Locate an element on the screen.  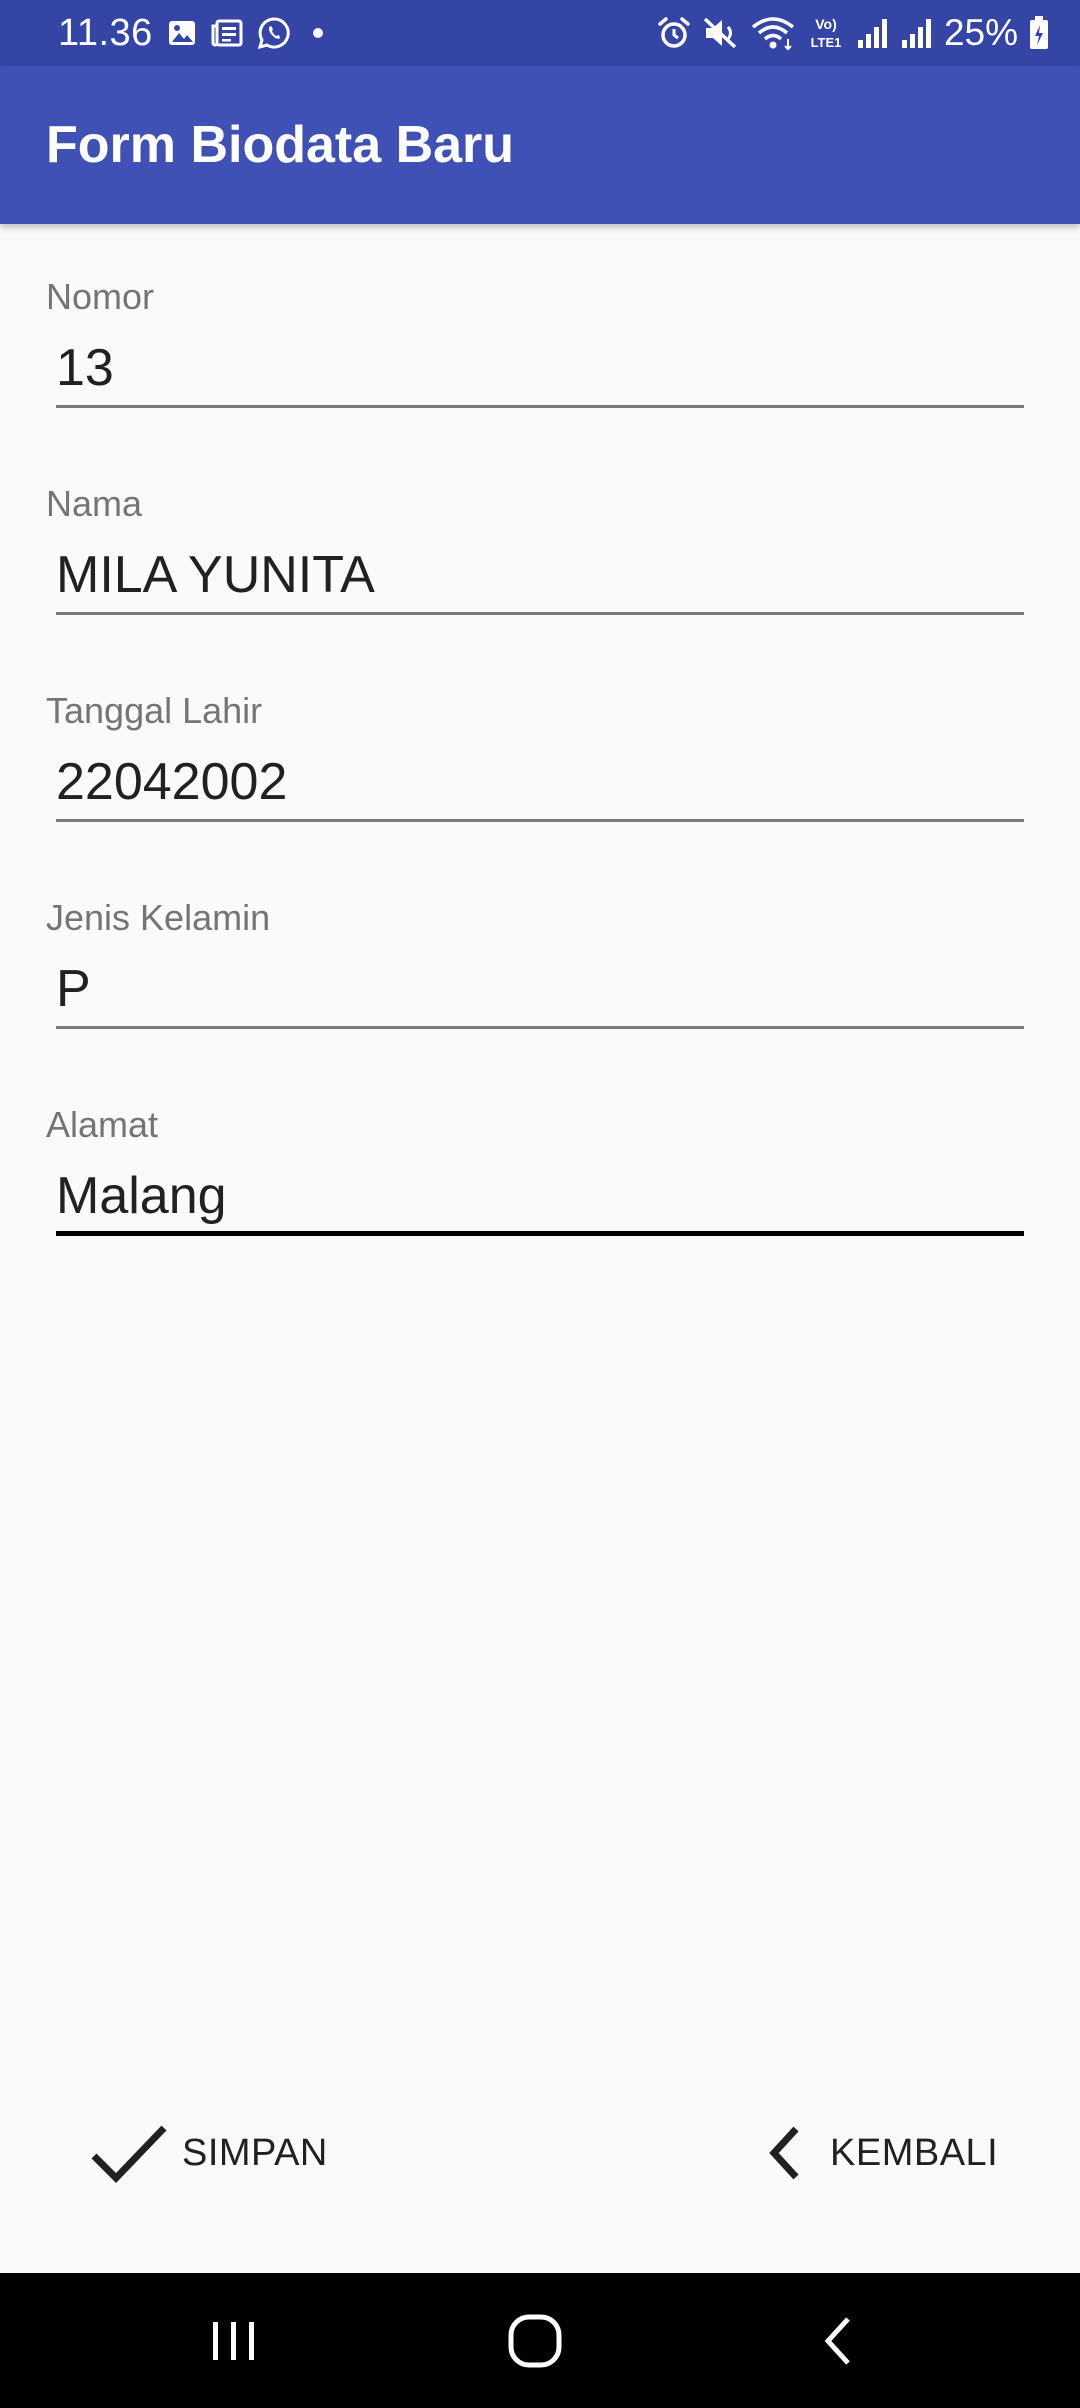
app-bar: Form Biodata Baru is located at coordinates (540, 145).